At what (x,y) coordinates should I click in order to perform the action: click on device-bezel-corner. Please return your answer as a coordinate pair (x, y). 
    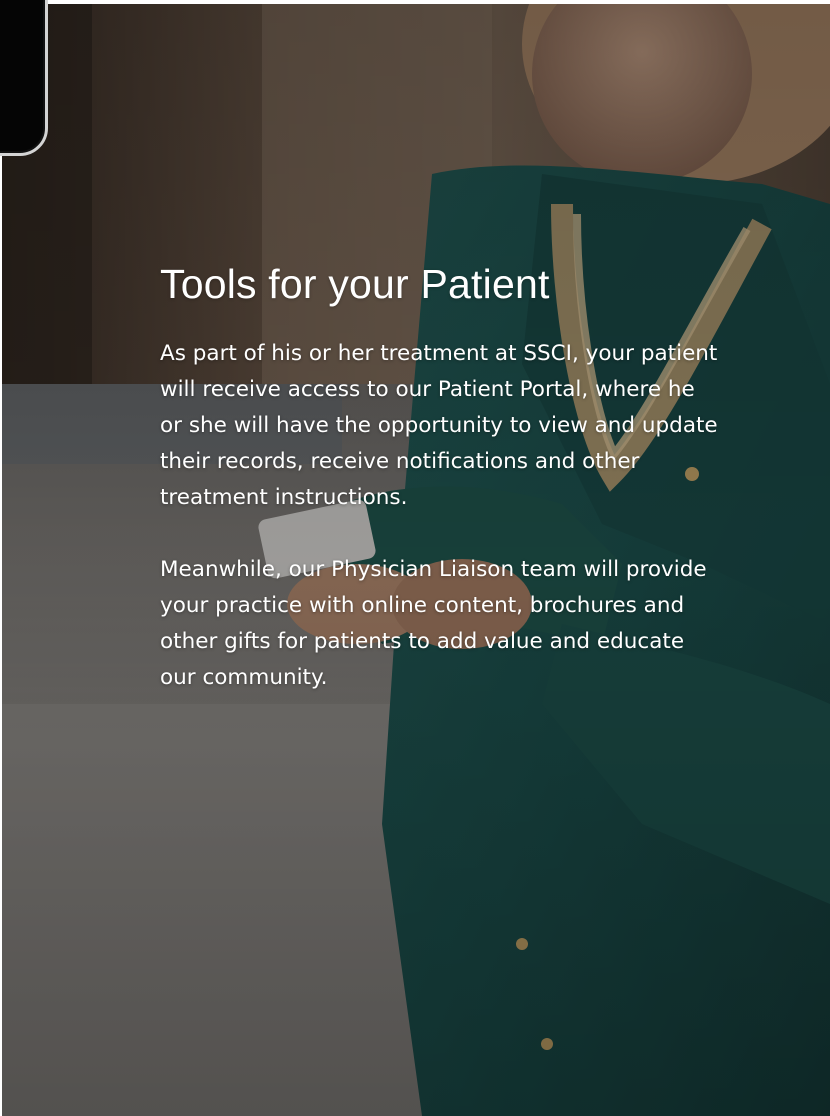
    Looking at the image, I should click on (24, 78).